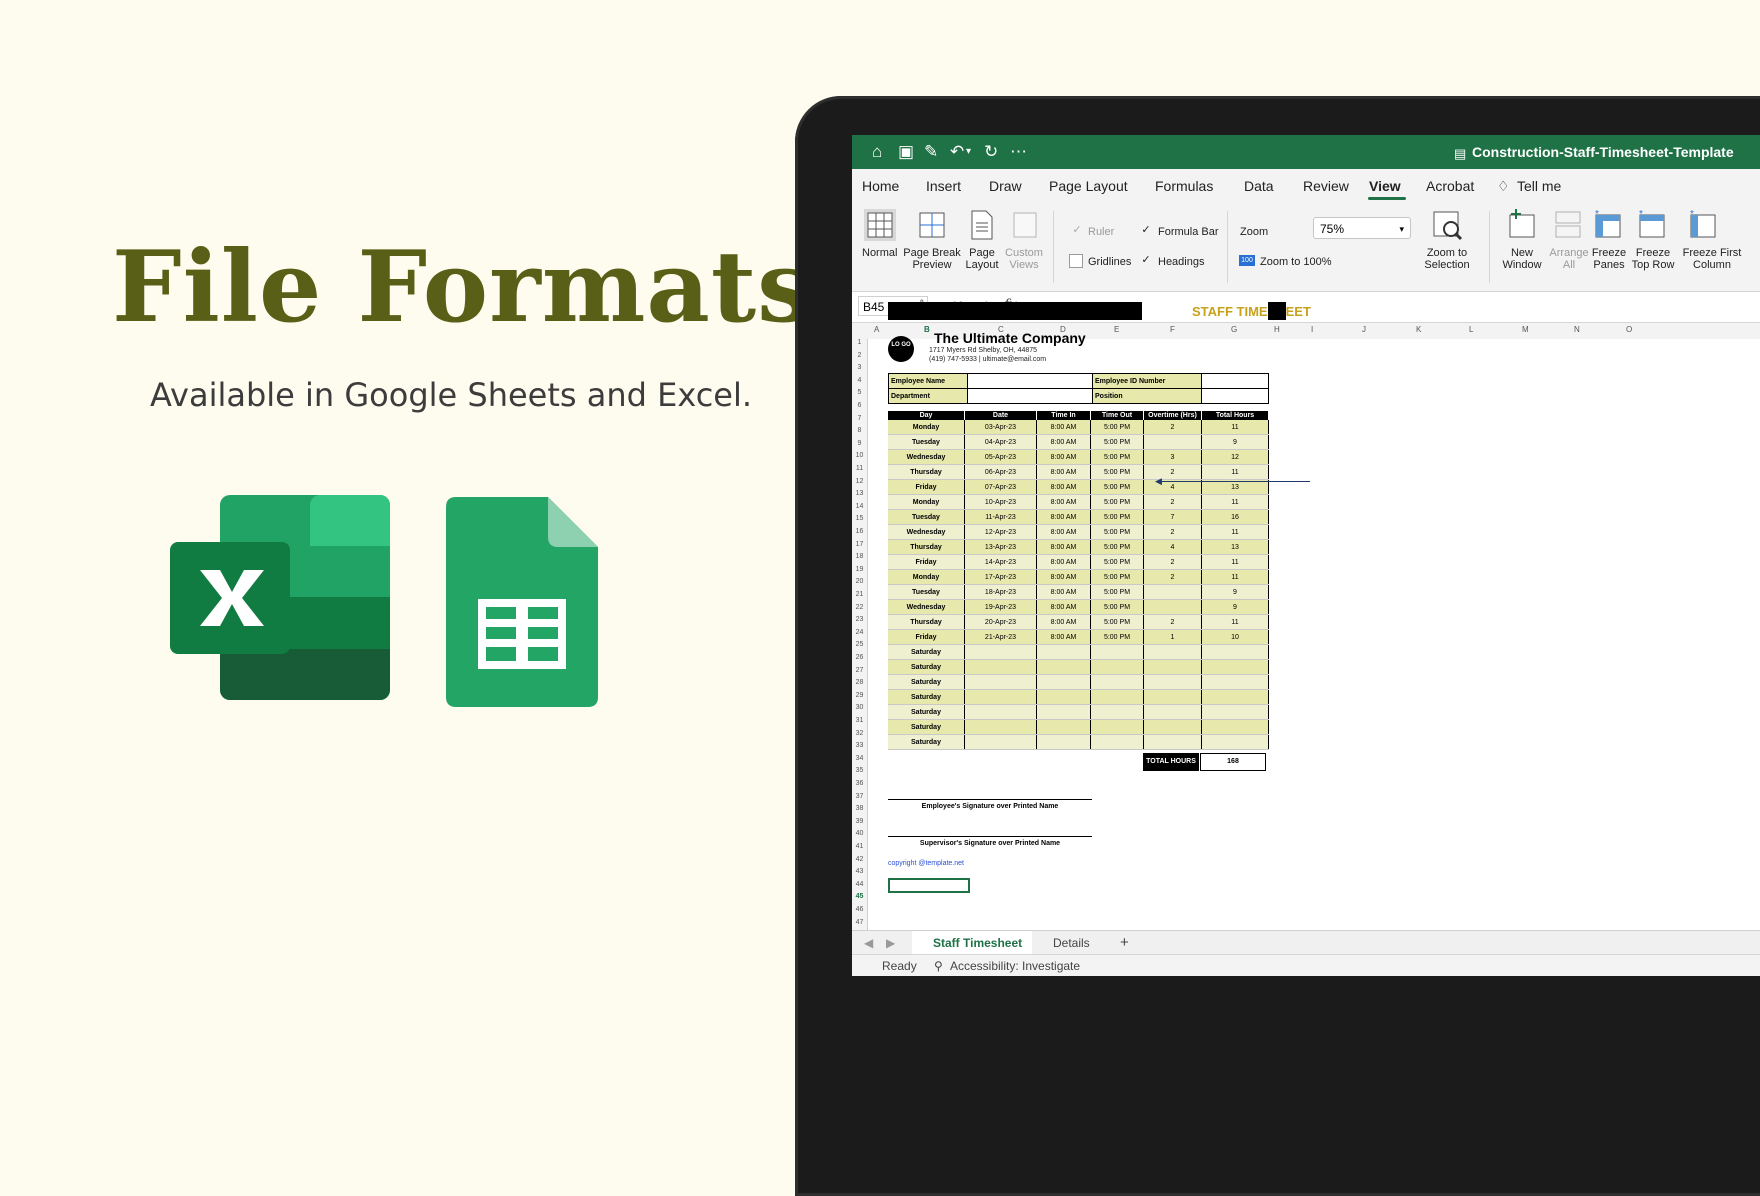  I want to click on copyright-link: copyright @template.net, so click(926, 863).